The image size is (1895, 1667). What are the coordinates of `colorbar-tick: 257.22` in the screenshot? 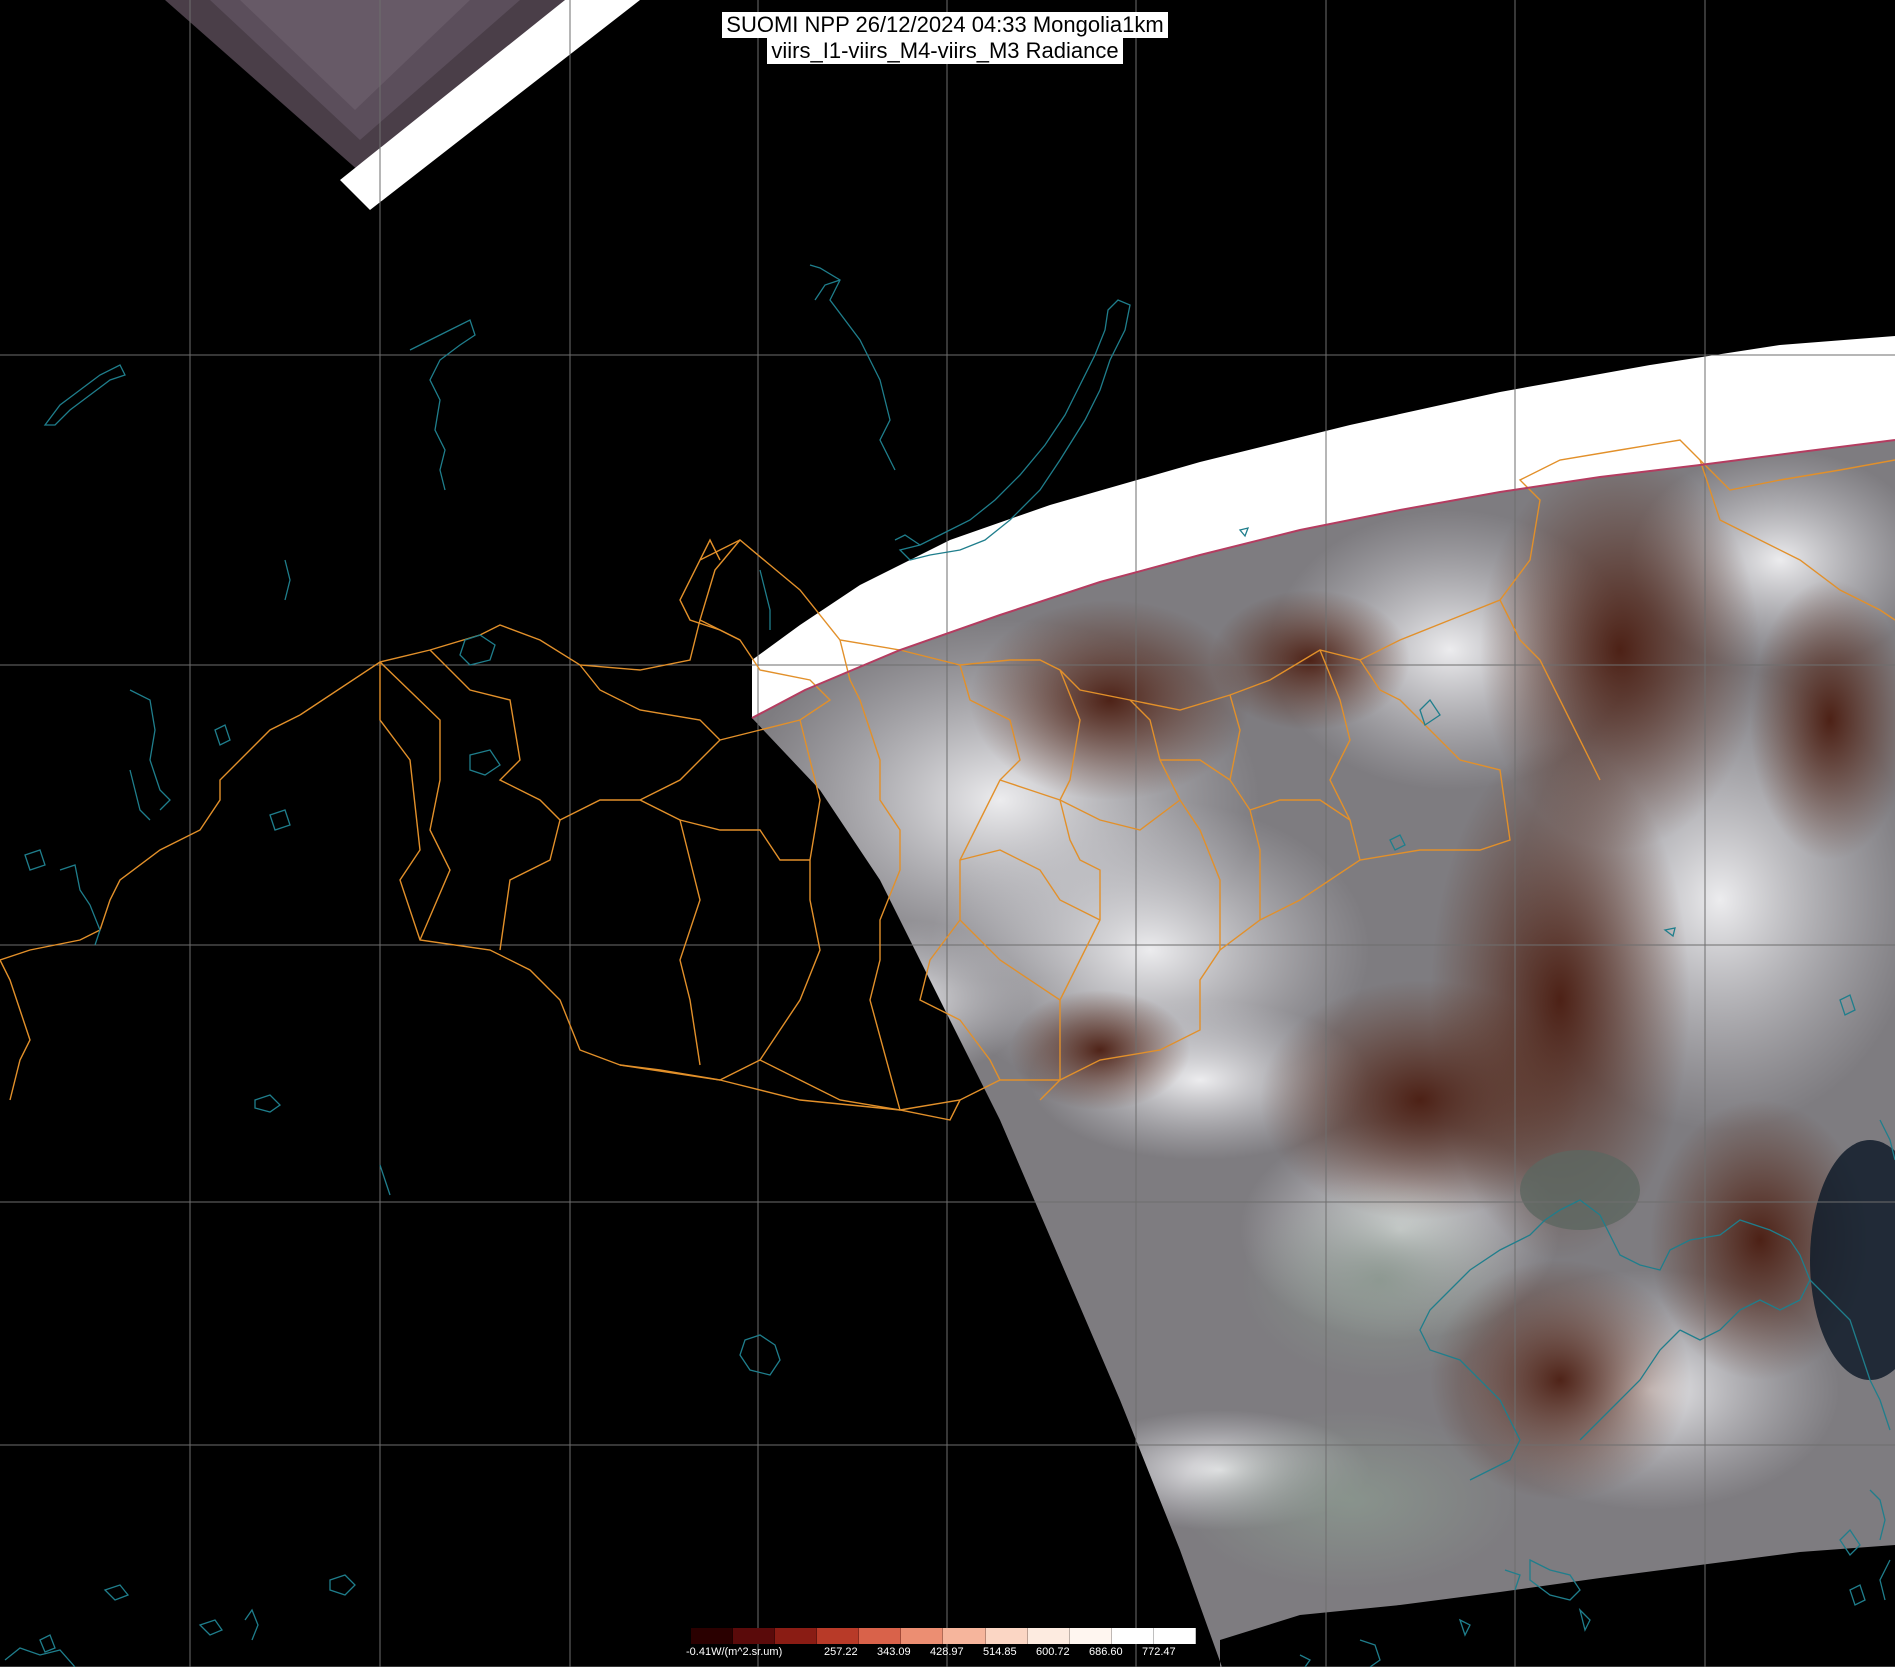 It's located at (841, 1652).